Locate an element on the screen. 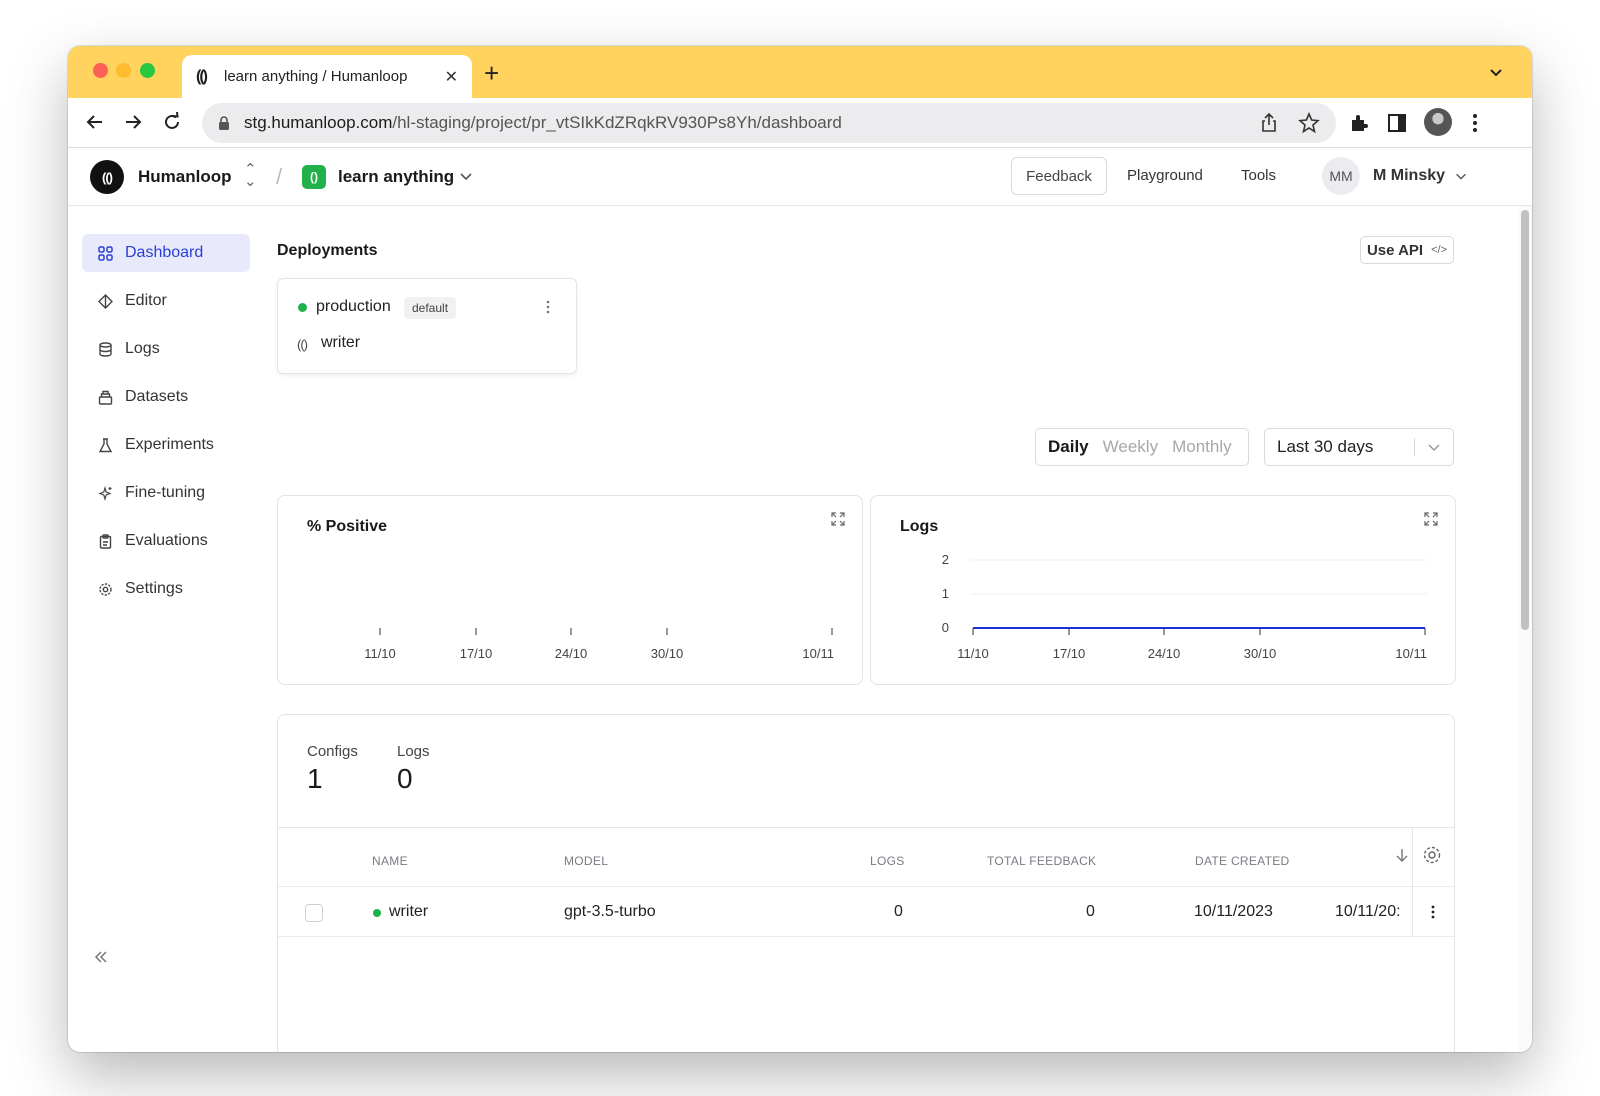  close-window-button is located at coordinates (100, 70).